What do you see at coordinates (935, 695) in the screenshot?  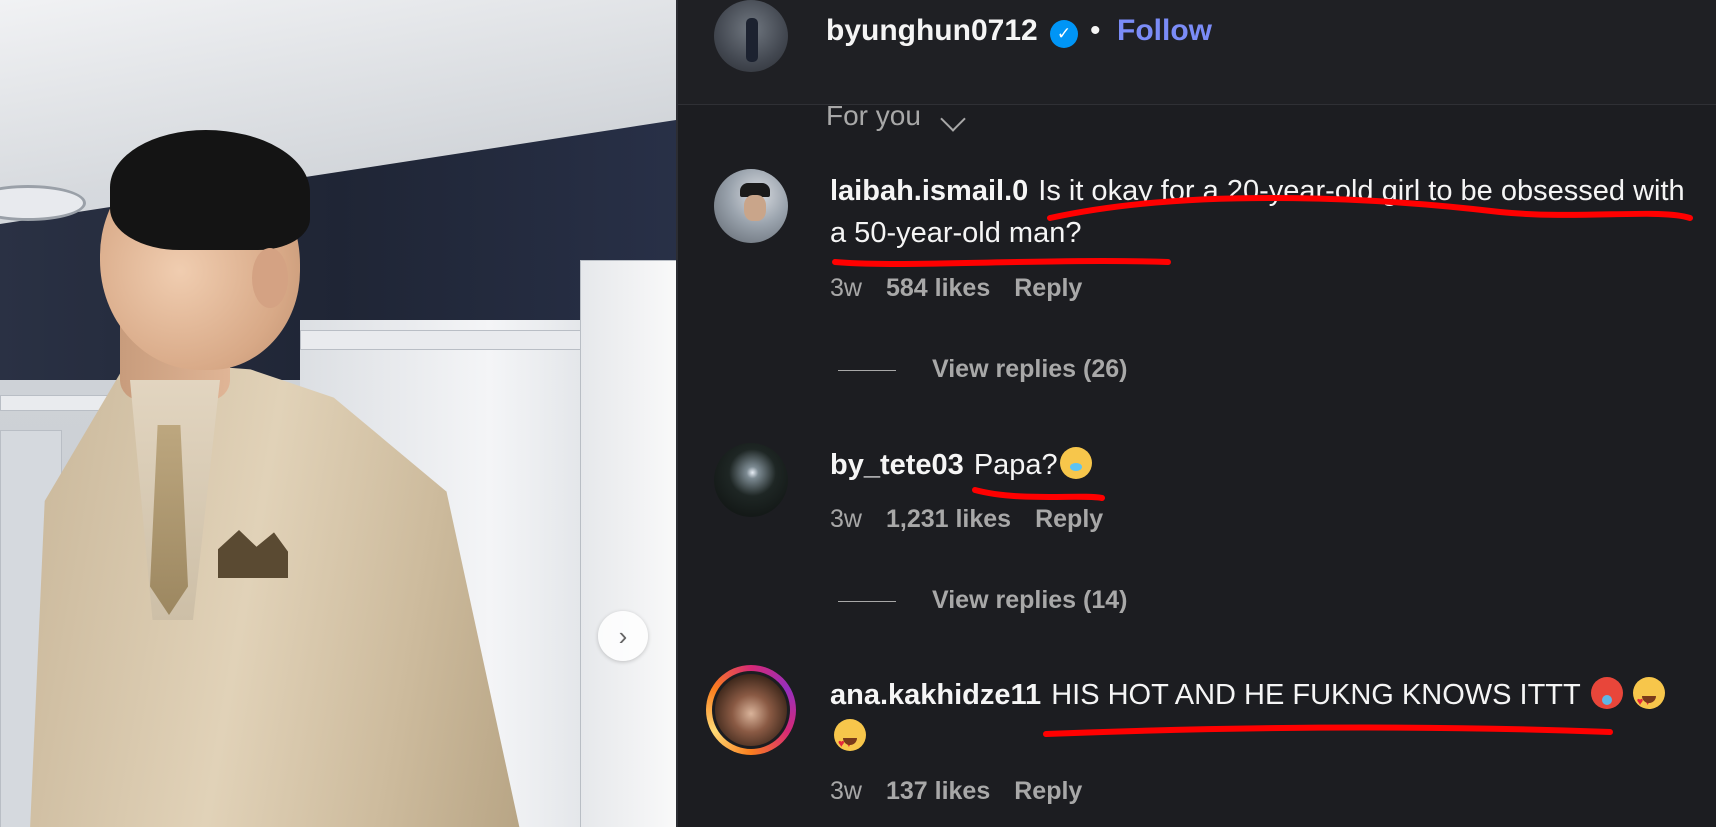 I see `comment-username: ana.kakhidze11` at bounding box center [935, 695].